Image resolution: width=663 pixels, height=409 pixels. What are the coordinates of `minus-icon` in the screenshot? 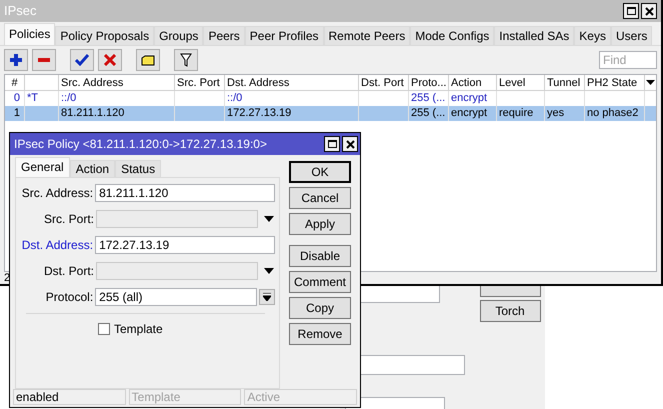 It's located at (44, 60).